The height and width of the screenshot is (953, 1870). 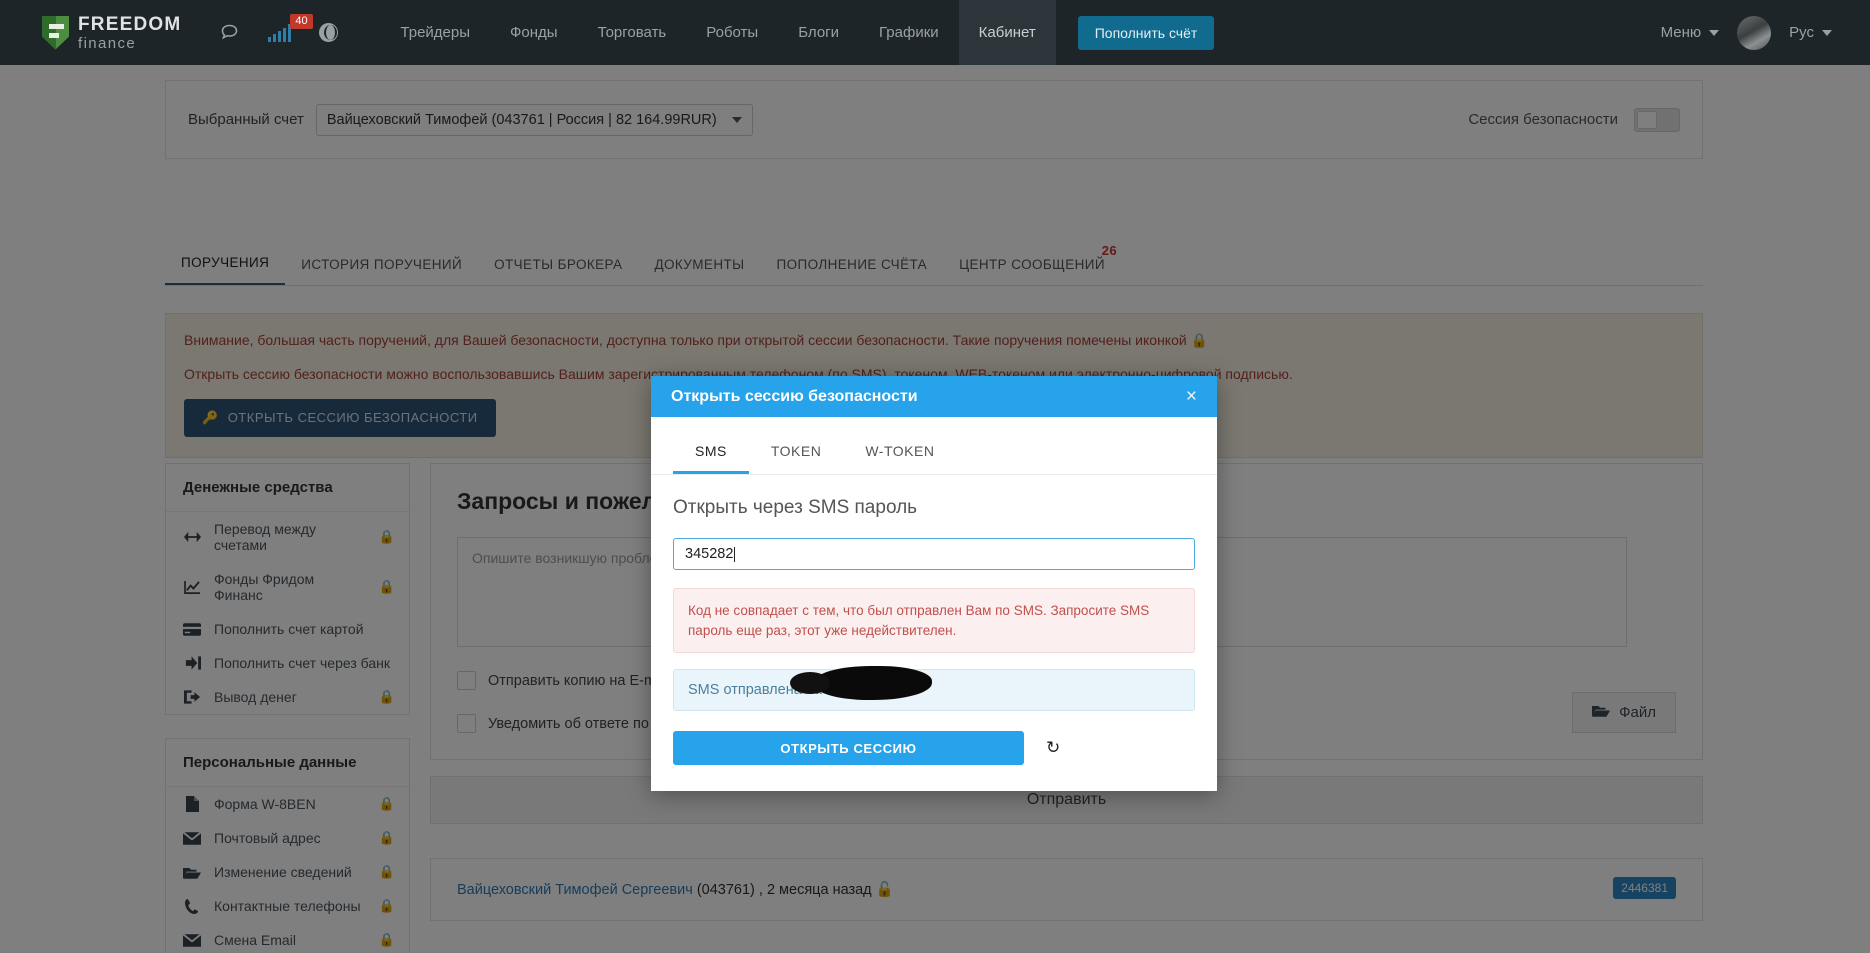 I want to click on menu-dropdown: Меню, so click(x=1690, y=32).